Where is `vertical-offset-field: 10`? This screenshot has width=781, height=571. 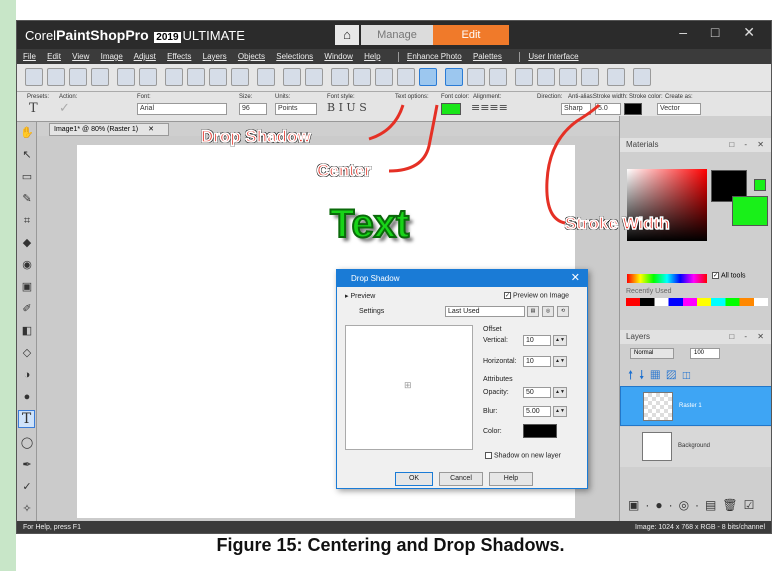
vertical-offset-field: 10 is located at coordinates (537, 340).